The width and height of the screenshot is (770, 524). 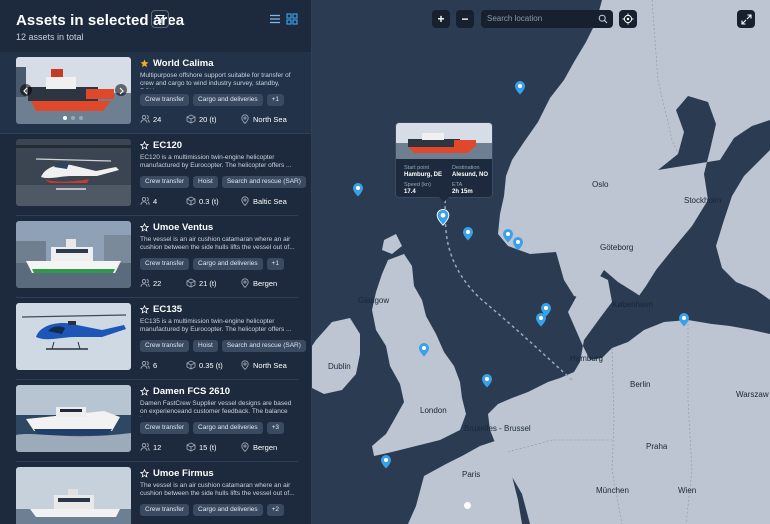 What do you see at coordinates (703, 200) in the screenshot?
I see `map-label-stockholm: Stockholm` at bounding box center [703, 200].